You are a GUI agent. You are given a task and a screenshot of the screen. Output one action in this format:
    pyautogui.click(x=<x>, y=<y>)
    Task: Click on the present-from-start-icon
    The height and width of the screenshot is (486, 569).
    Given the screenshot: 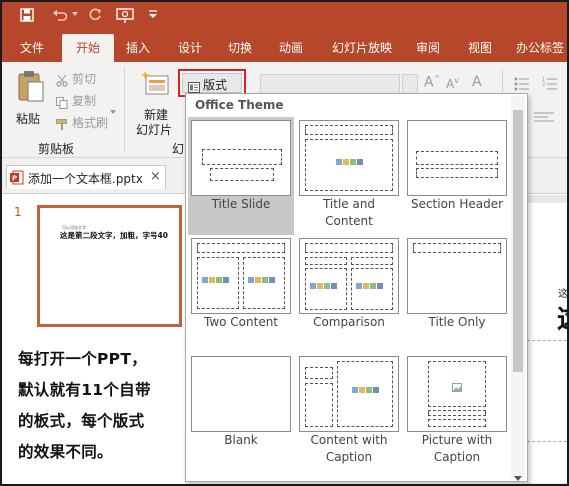 What is the action you would take?
    pyautogui.click(x=125, y=16)
    